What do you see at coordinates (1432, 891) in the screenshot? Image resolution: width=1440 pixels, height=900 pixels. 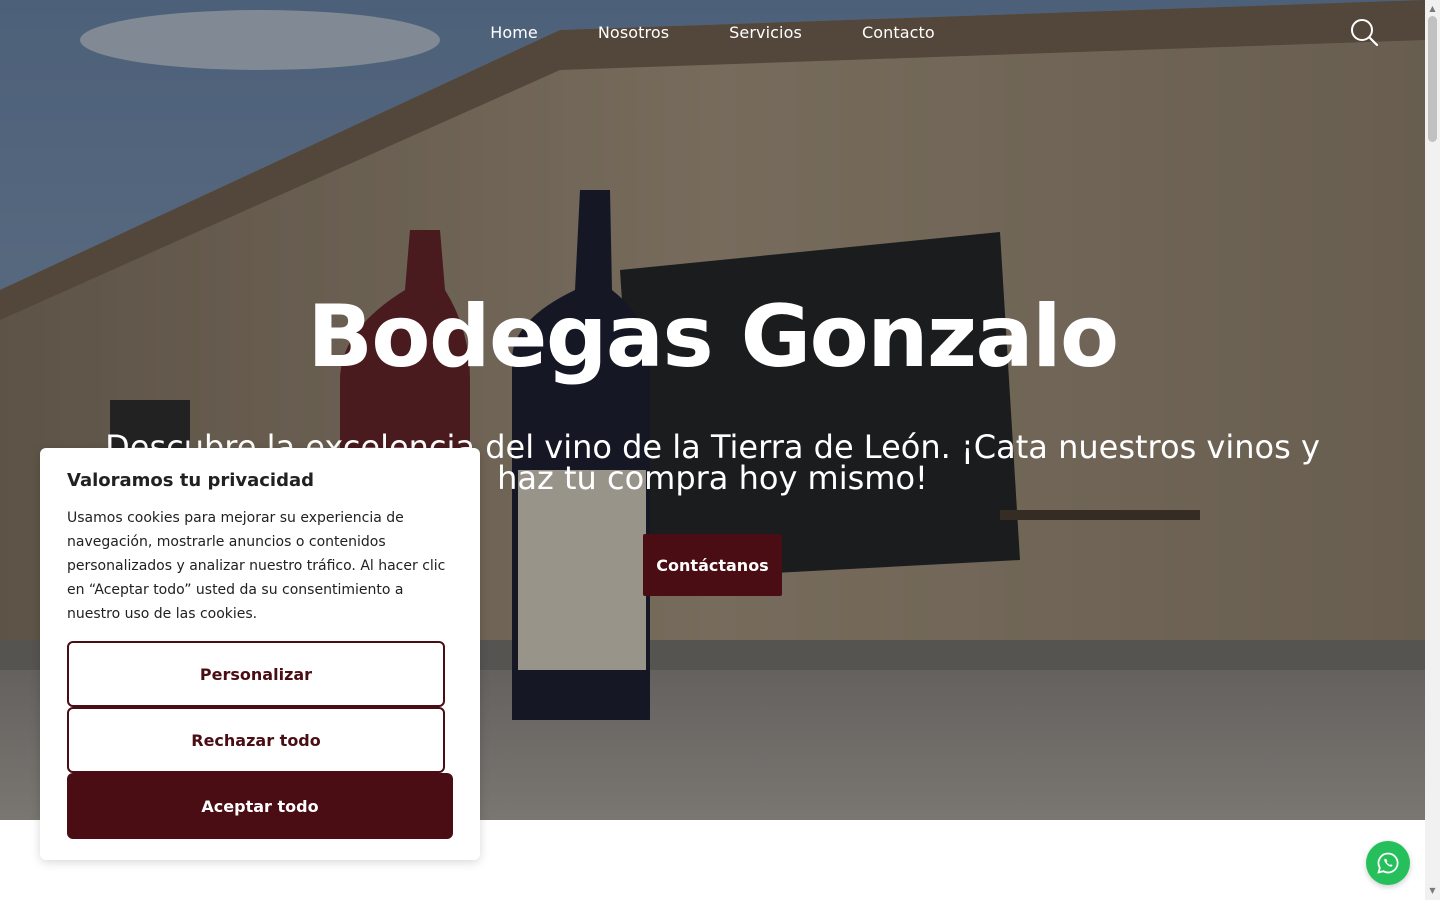 I see `scroll-down-icon: ▼` at bounding box center [1432, 891].